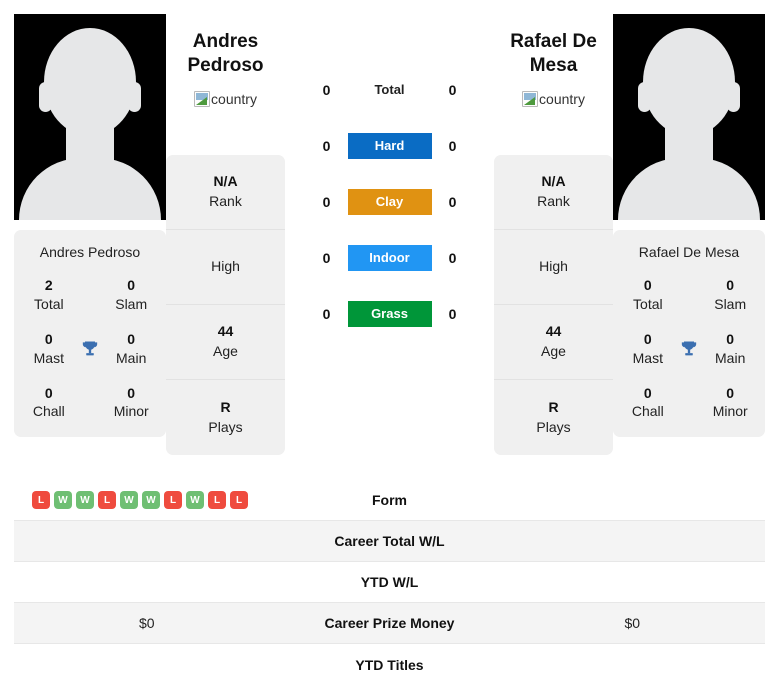 This screenshot has height=699, width=779. What do you see at coordinates (225, 66) in the screenshot?
I see `left-player-name-line2: Pedroso` at bounding box center [225, 66].